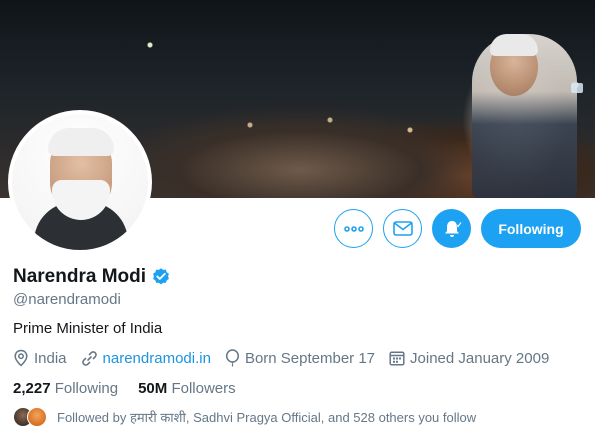 The height and width of the screenshot is (446, 595). I want to click on notifications-button, so click(451, 228).